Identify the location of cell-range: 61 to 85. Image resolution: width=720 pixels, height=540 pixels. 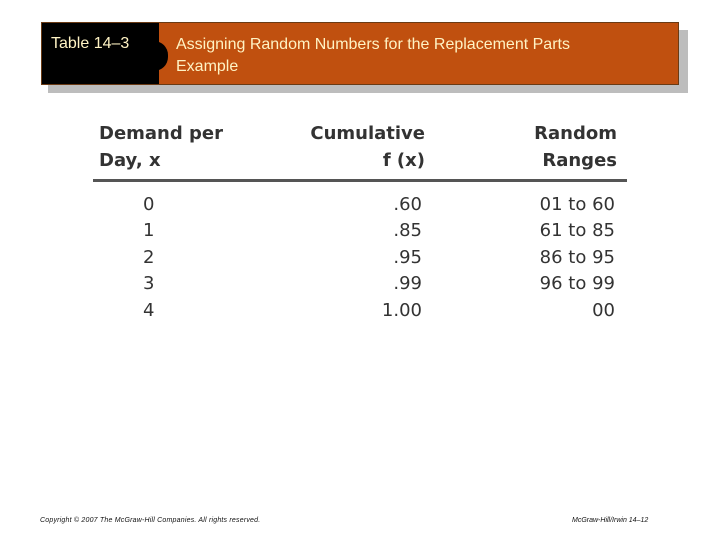
(577, 231).